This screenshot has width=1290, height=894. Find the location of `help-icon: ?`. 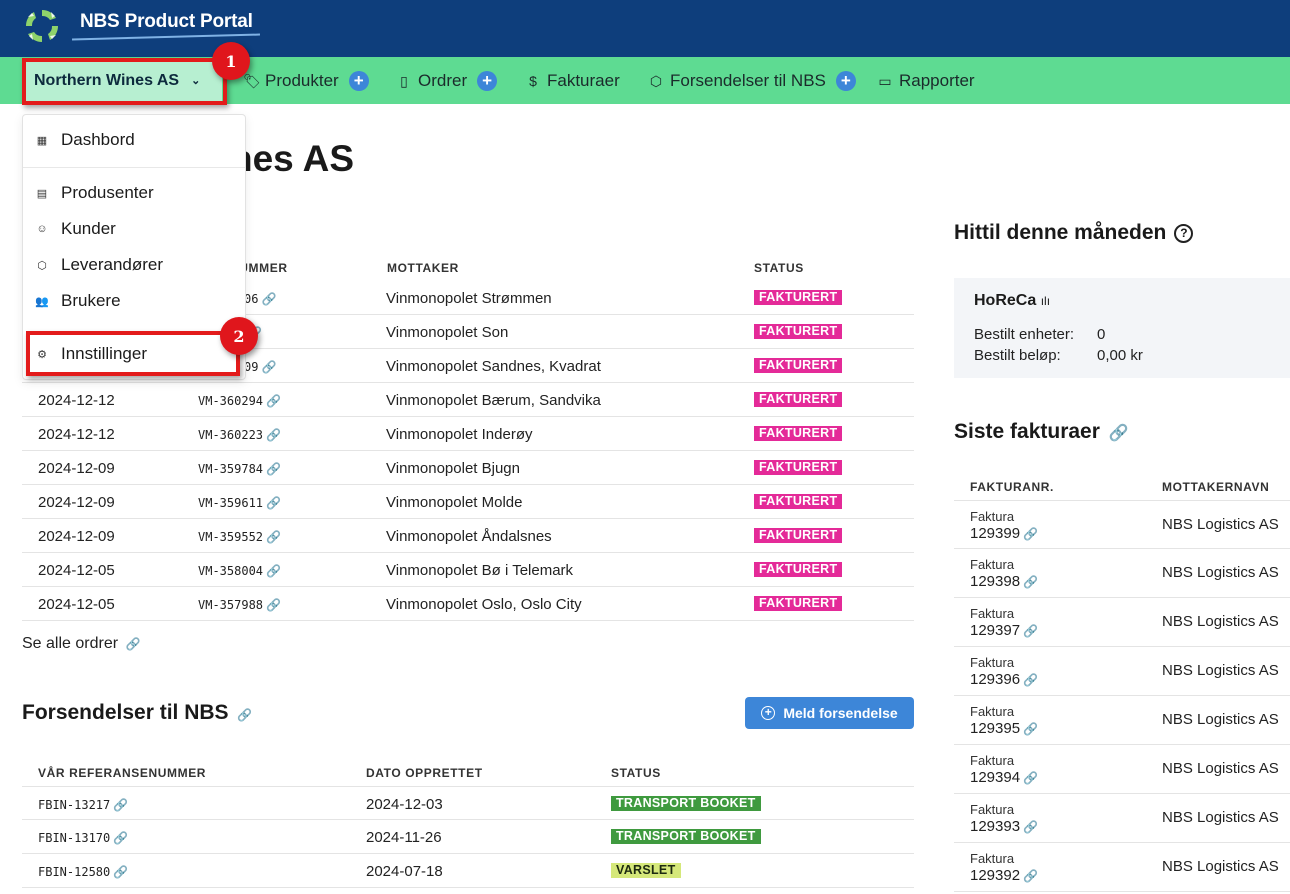

help-icon: ? is located at coordinates (1184, 233).